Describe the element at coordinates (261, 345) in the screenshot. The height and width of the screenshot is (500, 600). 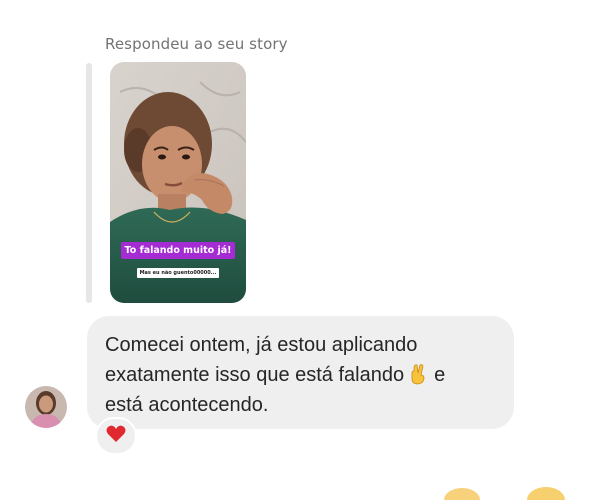
I see `message-line-1: Comecei ontem, já estou aplicando` at that location.